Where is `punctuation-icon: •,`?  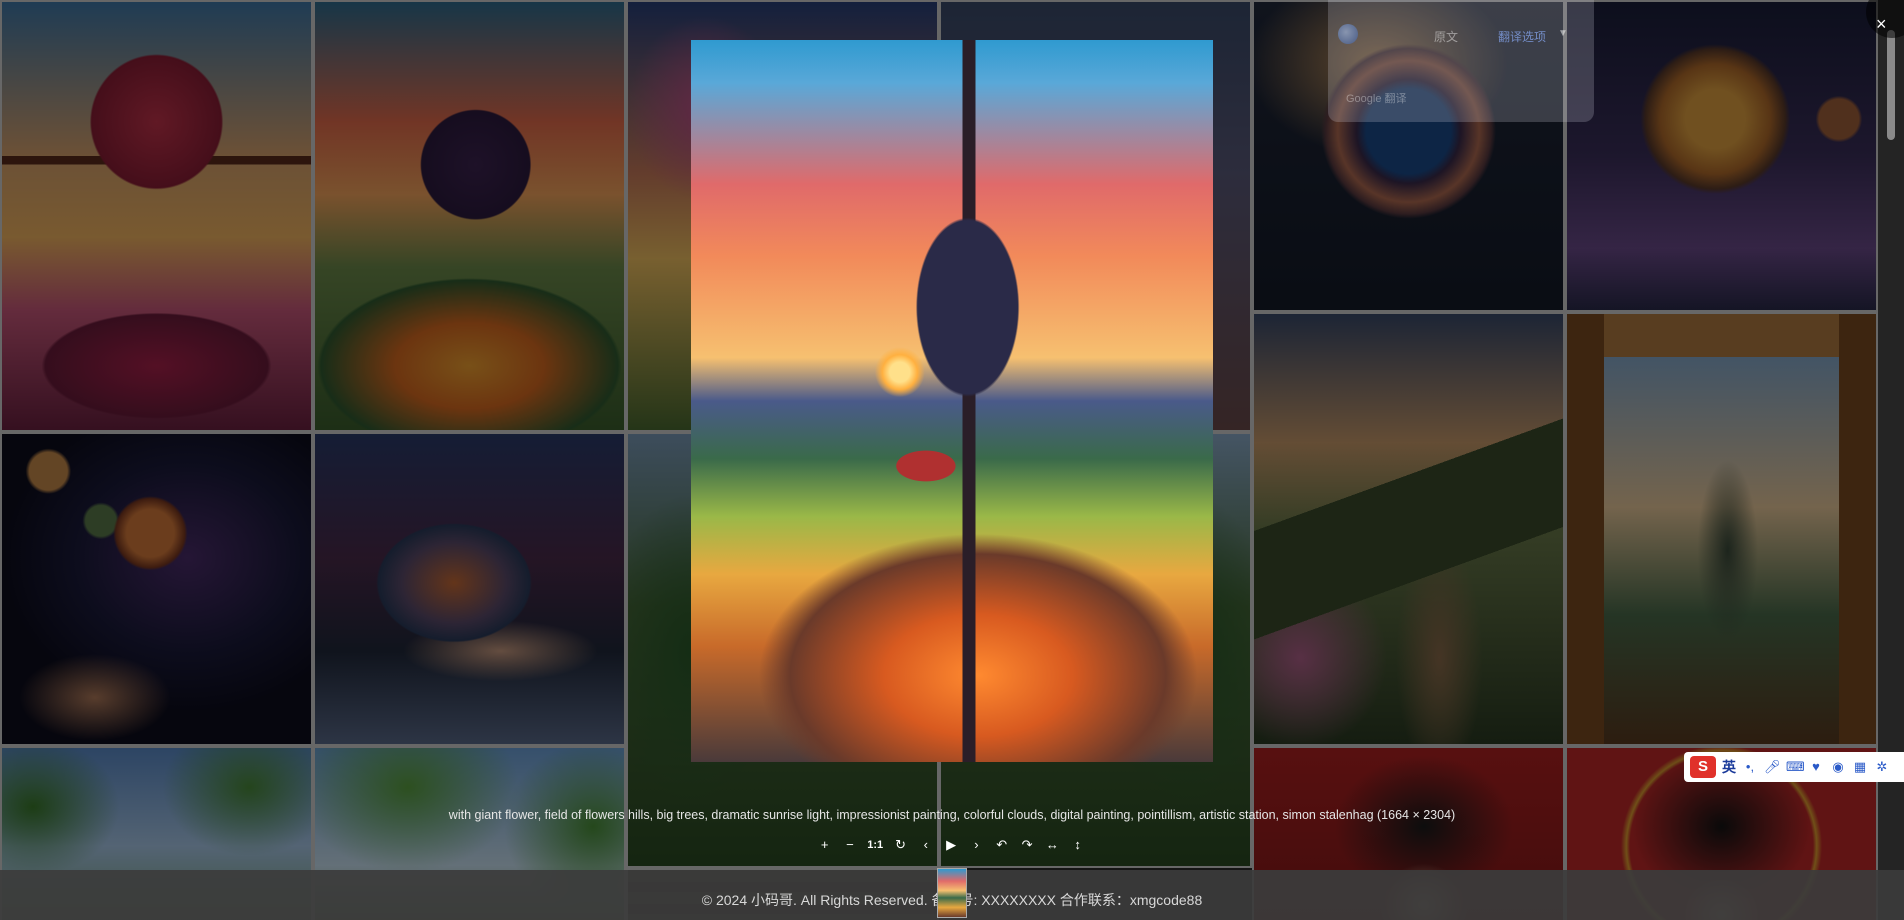
punctuation-icon: •, is located at coordinates (1750, 767).